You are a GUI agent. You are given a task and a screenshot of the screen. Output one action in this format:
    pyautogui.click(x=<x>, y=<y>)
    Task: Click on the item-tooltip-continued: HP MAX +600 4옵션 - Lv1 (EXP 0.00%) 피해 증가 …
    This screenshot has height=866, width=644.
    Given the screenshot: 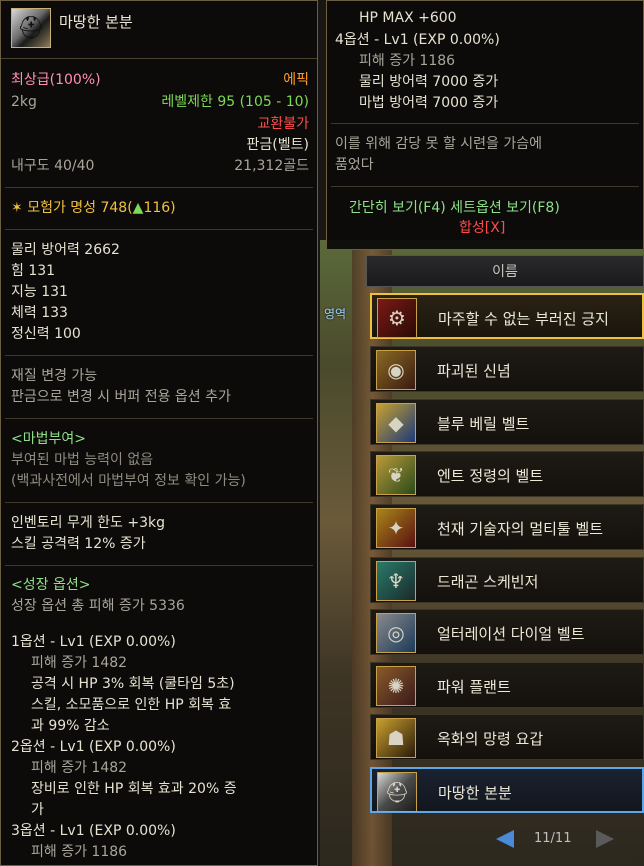 What is the action you would take?
    pyautogui.click(x=485, y=125)
    